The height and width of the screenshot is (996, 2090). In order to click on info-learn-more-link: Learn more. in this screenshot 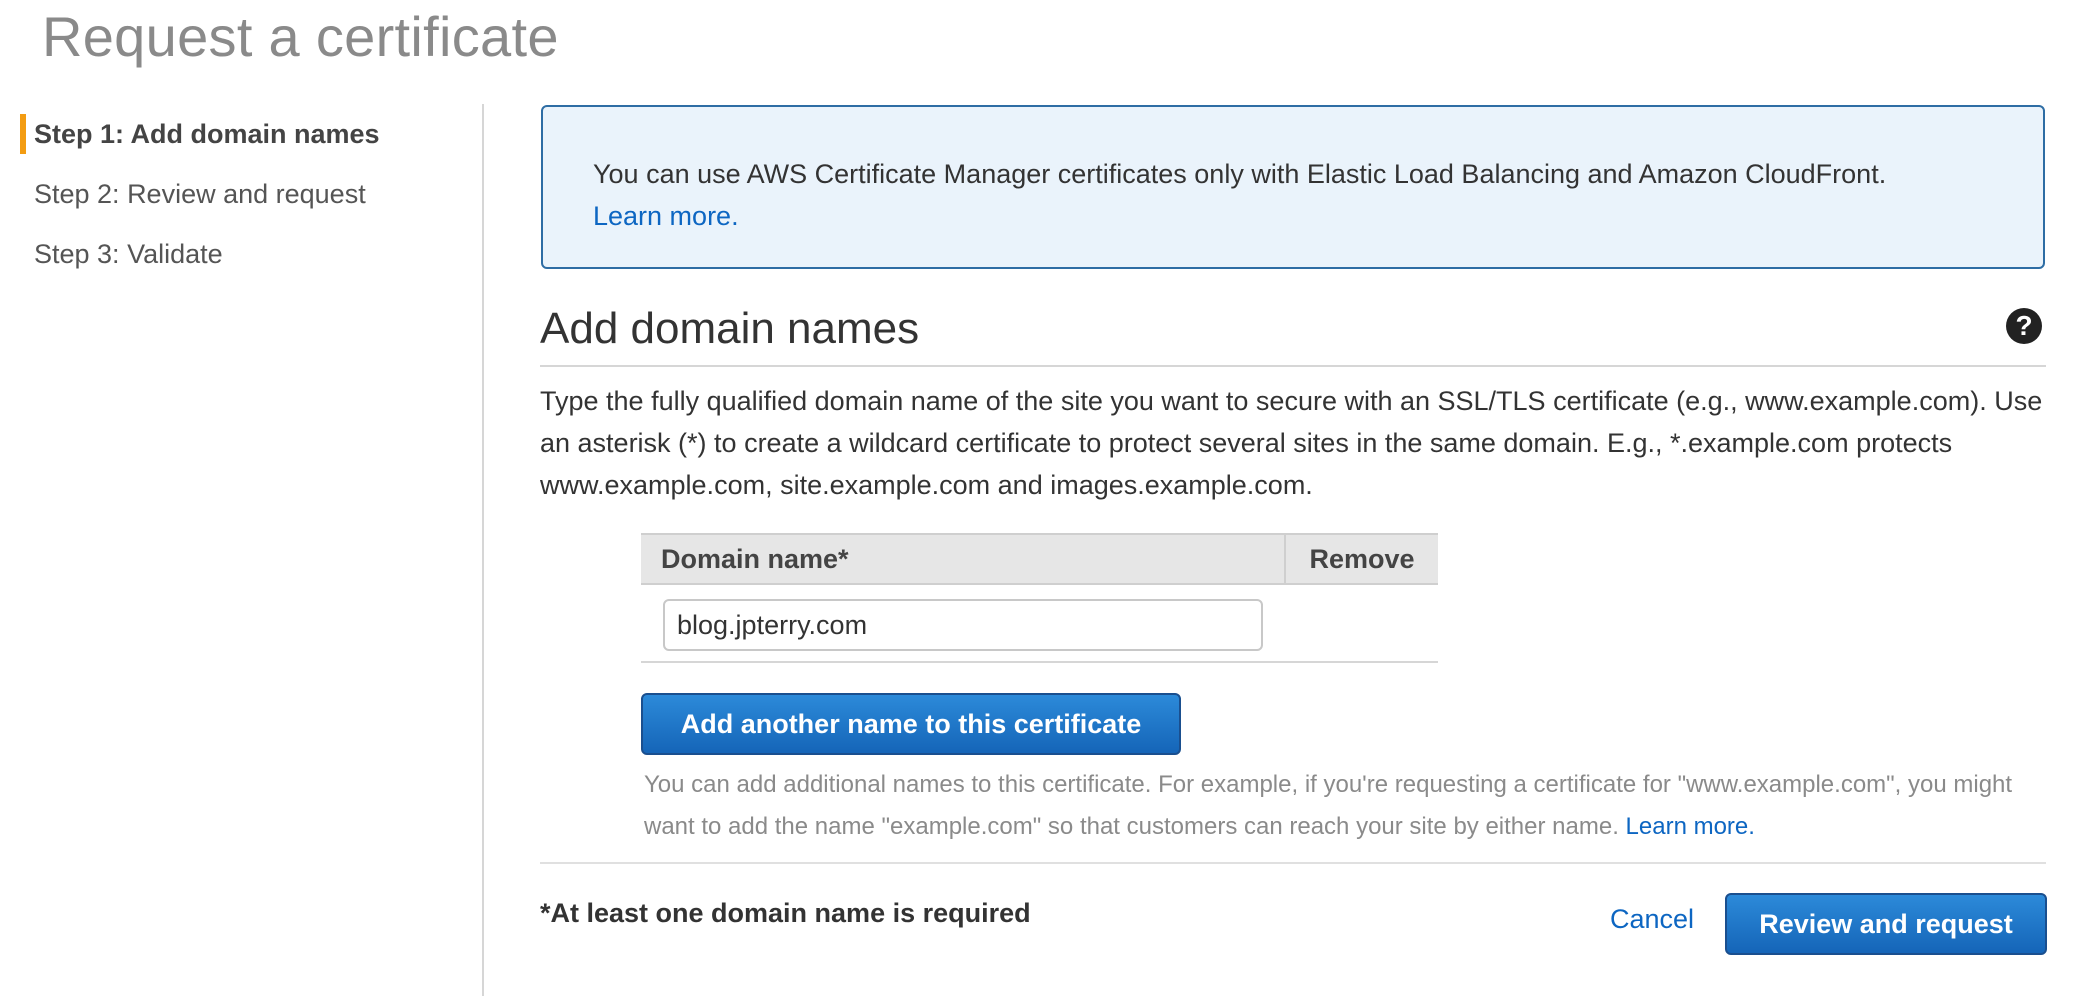, I will do `click(666, 216)`.